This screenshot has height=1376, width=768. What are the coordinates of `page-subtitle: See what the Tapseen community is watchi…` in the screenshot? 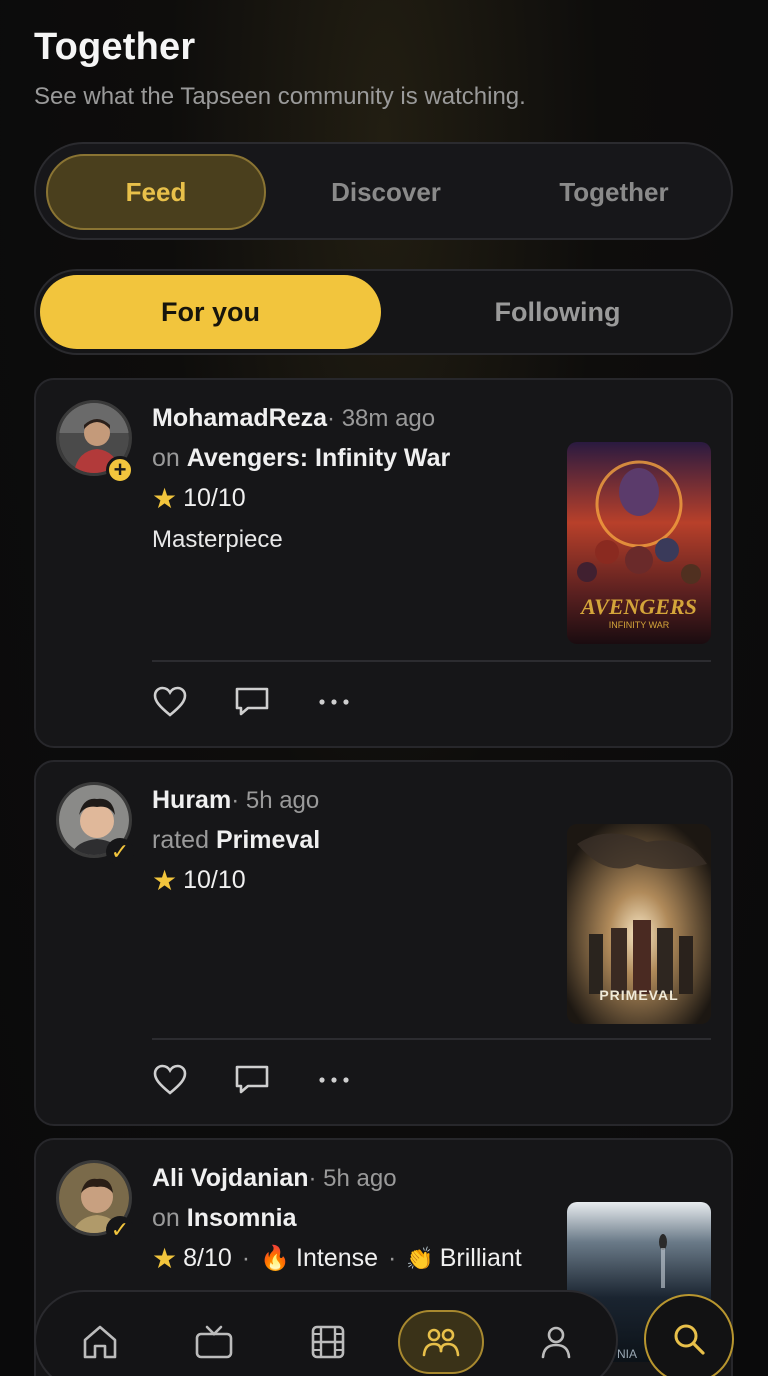 It's located at (280, 96).